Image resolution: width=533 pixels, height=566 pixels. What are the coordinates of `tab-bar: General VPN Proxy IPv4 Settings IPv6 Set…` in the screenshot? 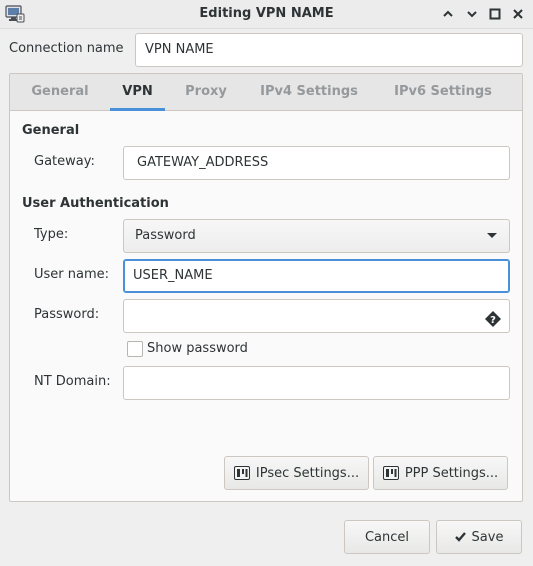 It's located at (266, 92).